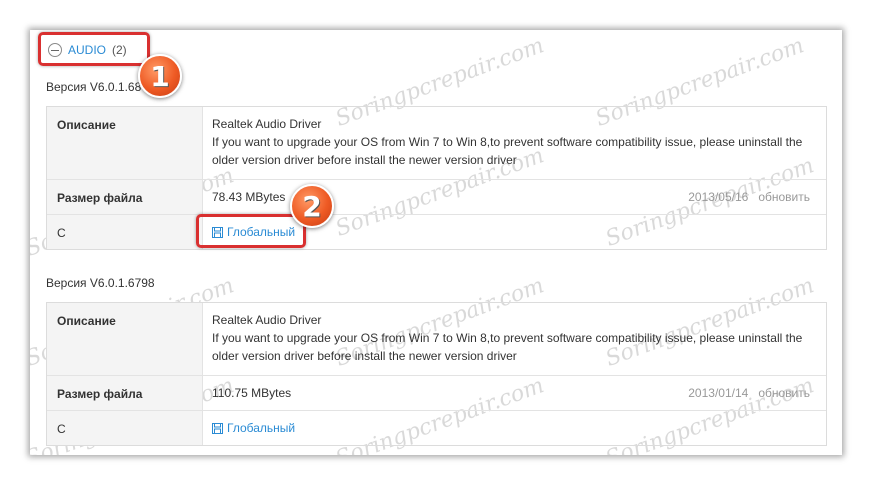 The height and width of the screenshot is (486, 875). Describe the element at coordinates (100, 283) in the screenshot. I see `version-label: Версия V6.0.1.6798` at that location.